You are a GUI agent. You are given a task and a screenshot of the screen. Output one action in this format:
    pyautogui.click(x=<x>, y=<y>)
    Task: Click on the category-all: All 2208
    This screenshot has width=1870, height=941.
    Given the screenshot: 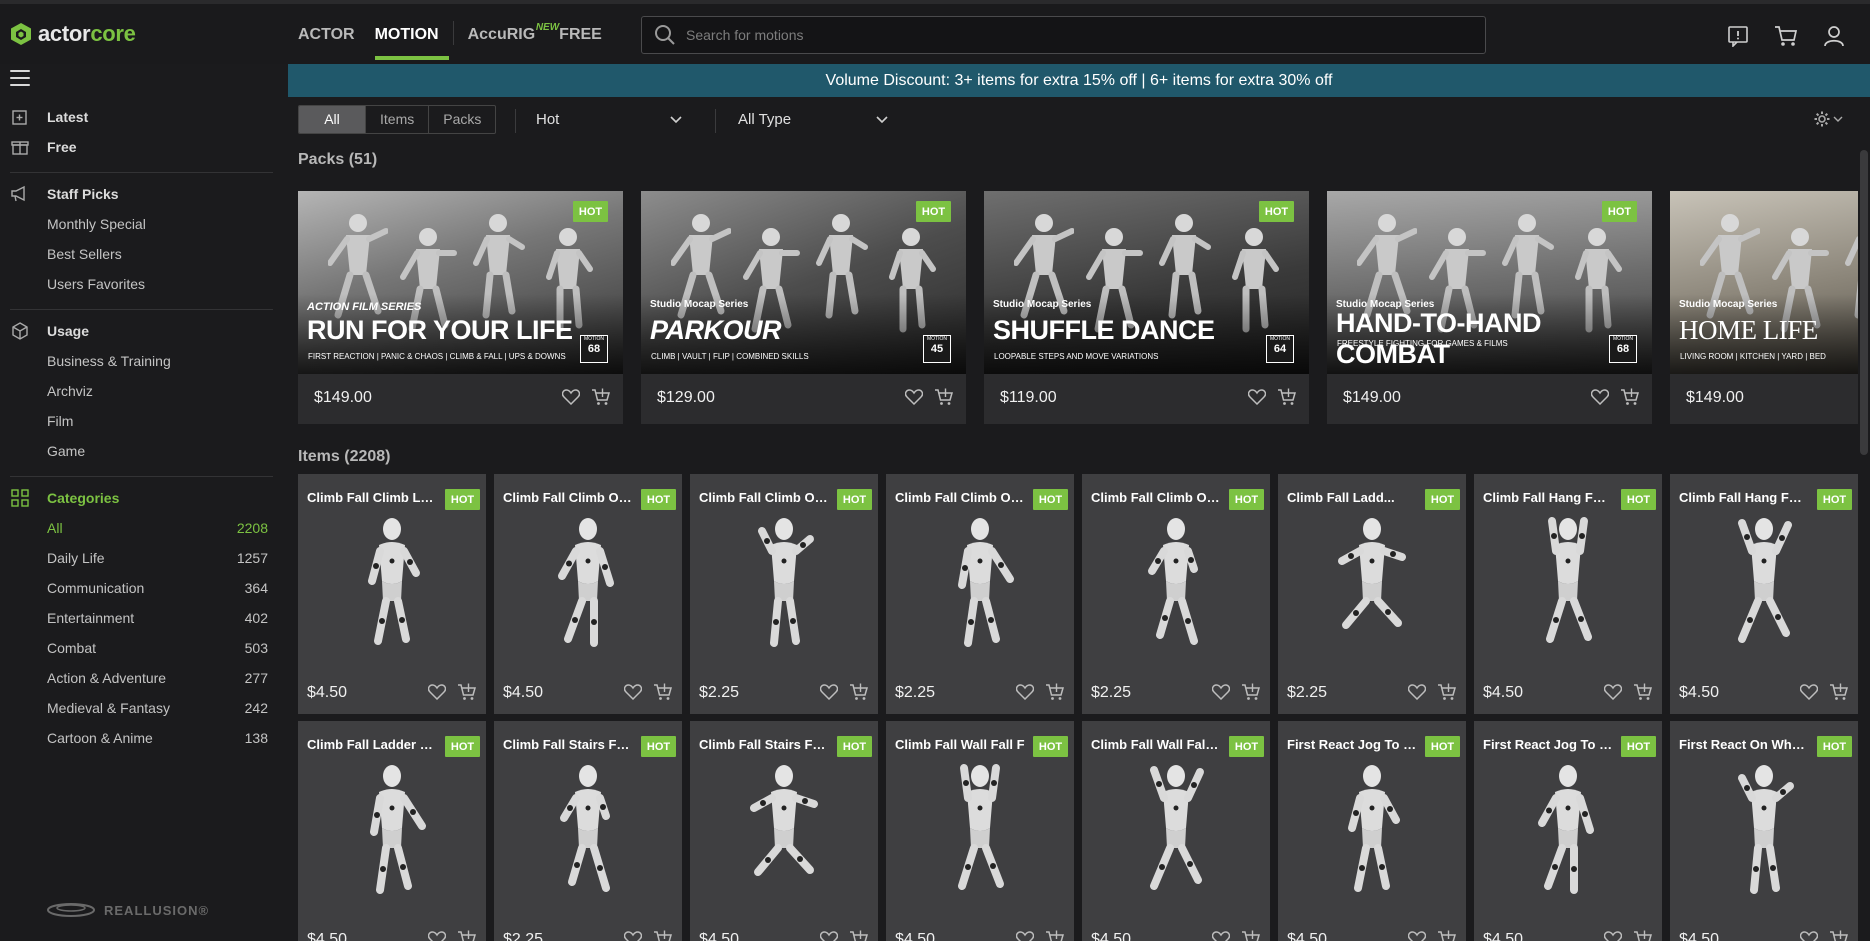 What is the action you would take?
    pyautogui.click(x=144, y=528)
    